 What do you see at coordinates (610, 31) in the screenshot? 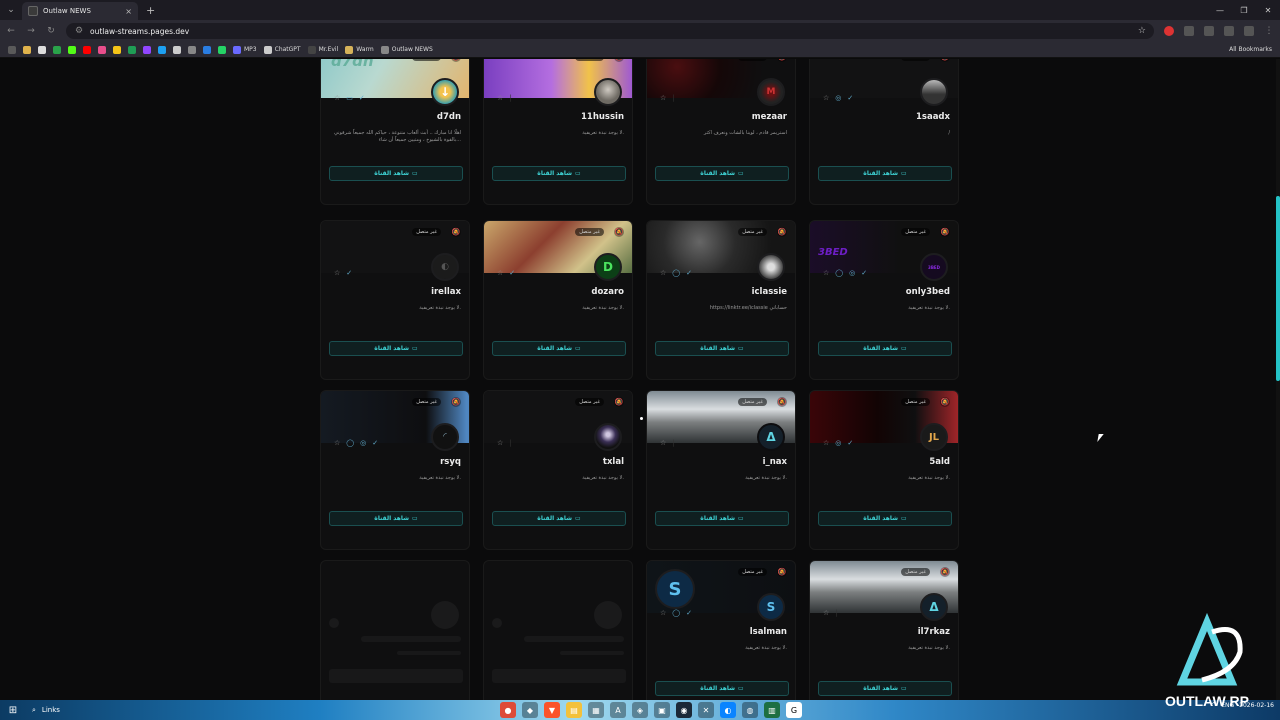
I see `address-bar: ⚙ outlaw-streams.pages.dev ☆` at bounding box center [610, 31].